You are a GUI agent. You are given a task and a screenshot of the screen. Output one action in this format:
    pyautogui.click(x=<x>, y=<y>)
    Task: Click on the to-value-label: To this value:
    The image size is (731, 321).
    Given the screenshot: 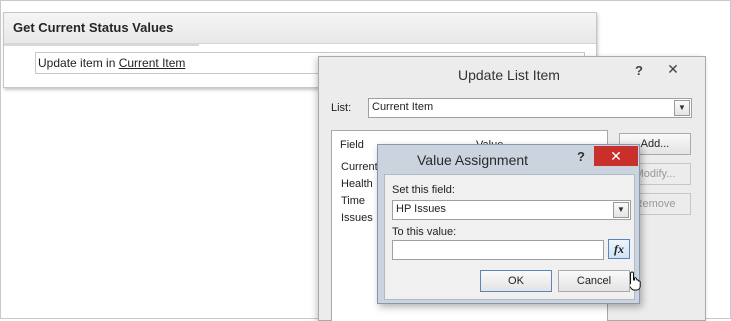 What is the action you would take?
    pyautogui.click(x=424, y=232)
    